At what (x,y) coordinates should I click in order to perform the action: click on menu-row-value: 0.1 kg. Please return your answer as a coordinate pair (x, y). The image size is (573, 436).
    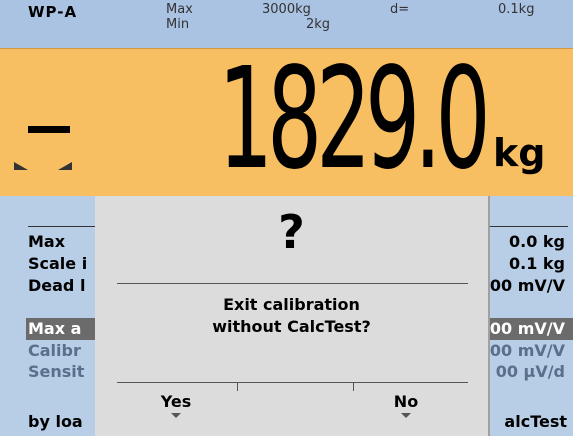
    Looking at the image, I should click on (536, 263).